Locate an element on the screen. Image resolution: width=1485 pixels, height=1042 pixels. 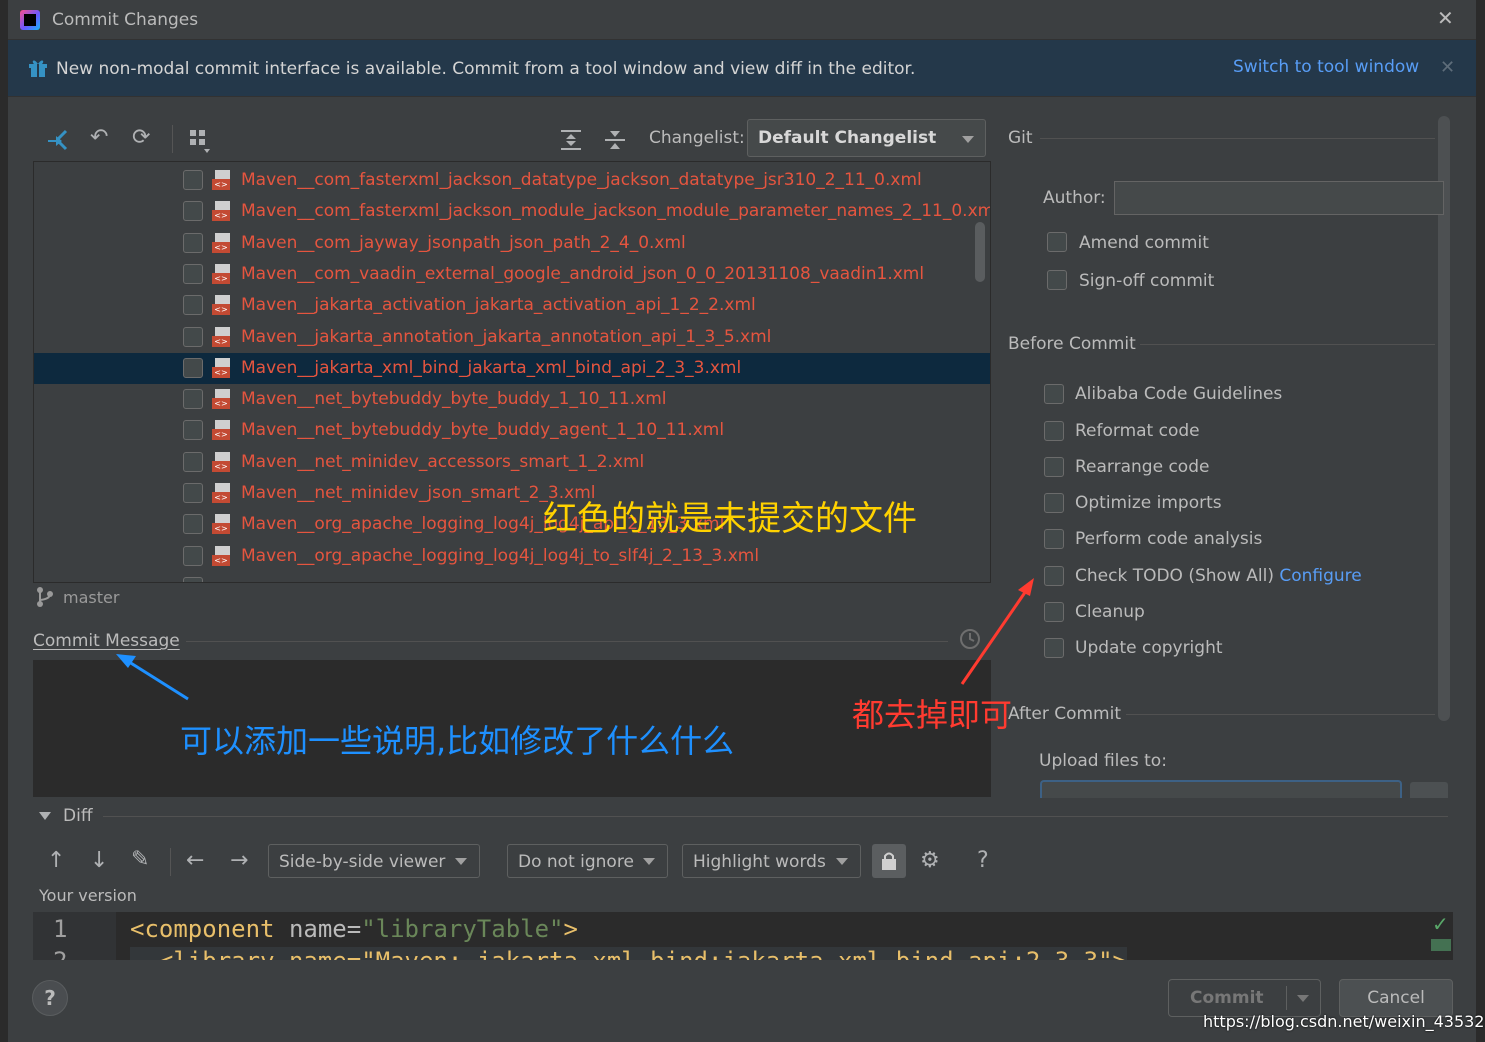
group-by-icon is located at coordinates (201, 141).